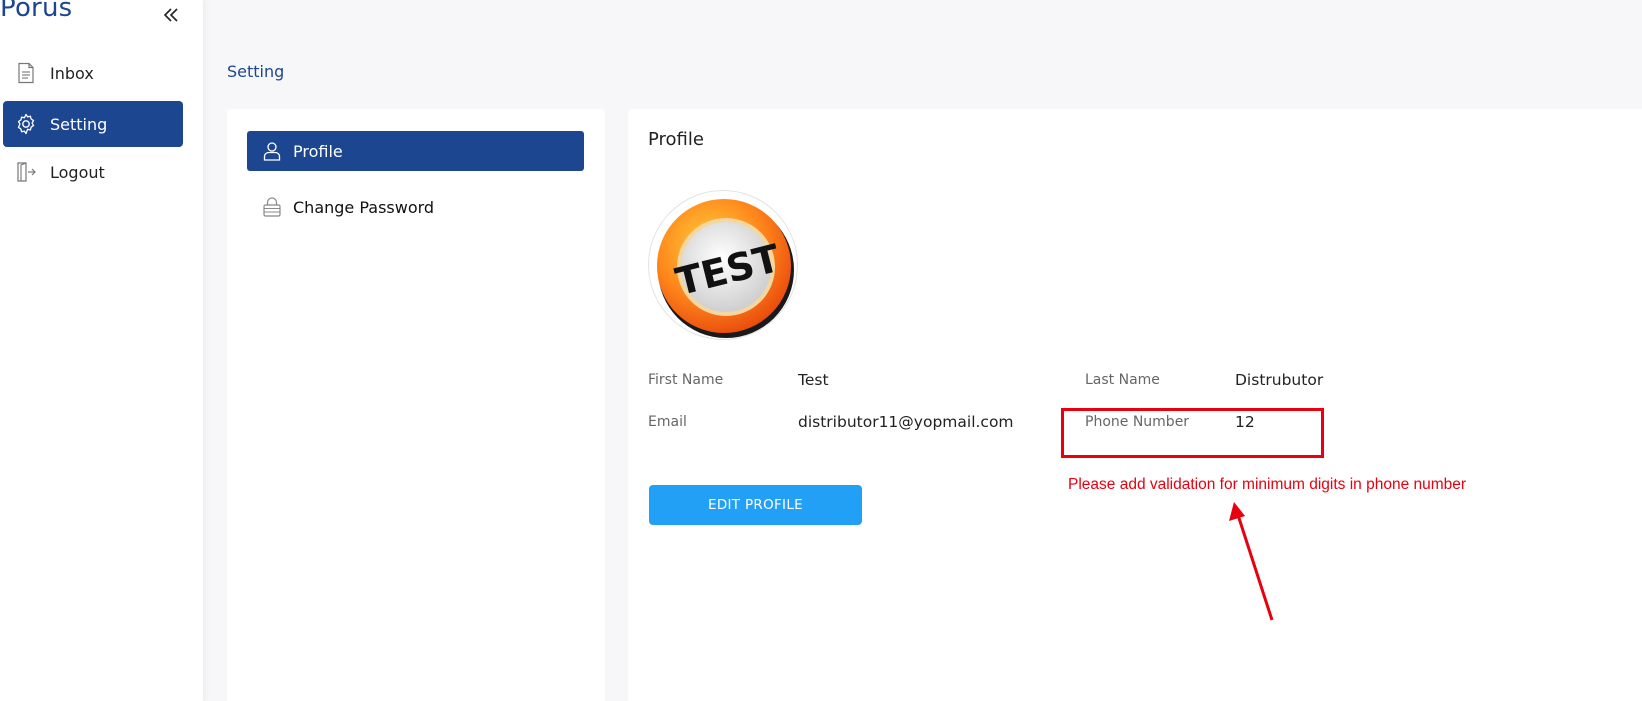 The image size is (1642, 701). What do you see at coordinates (667, 422) in the screenshot?
I see `email-label: Email` at bounding box center [667, 422].